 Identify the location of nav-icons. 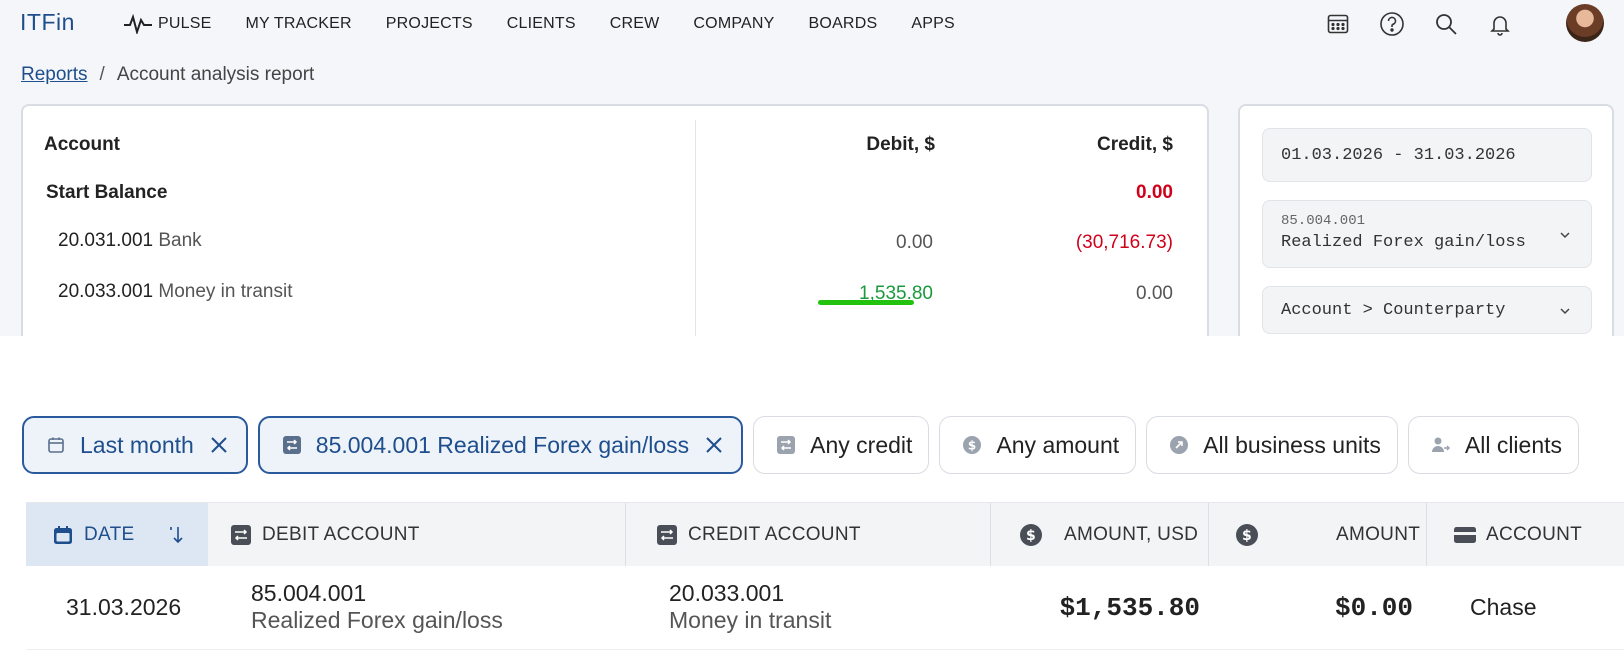
(1406, 24).